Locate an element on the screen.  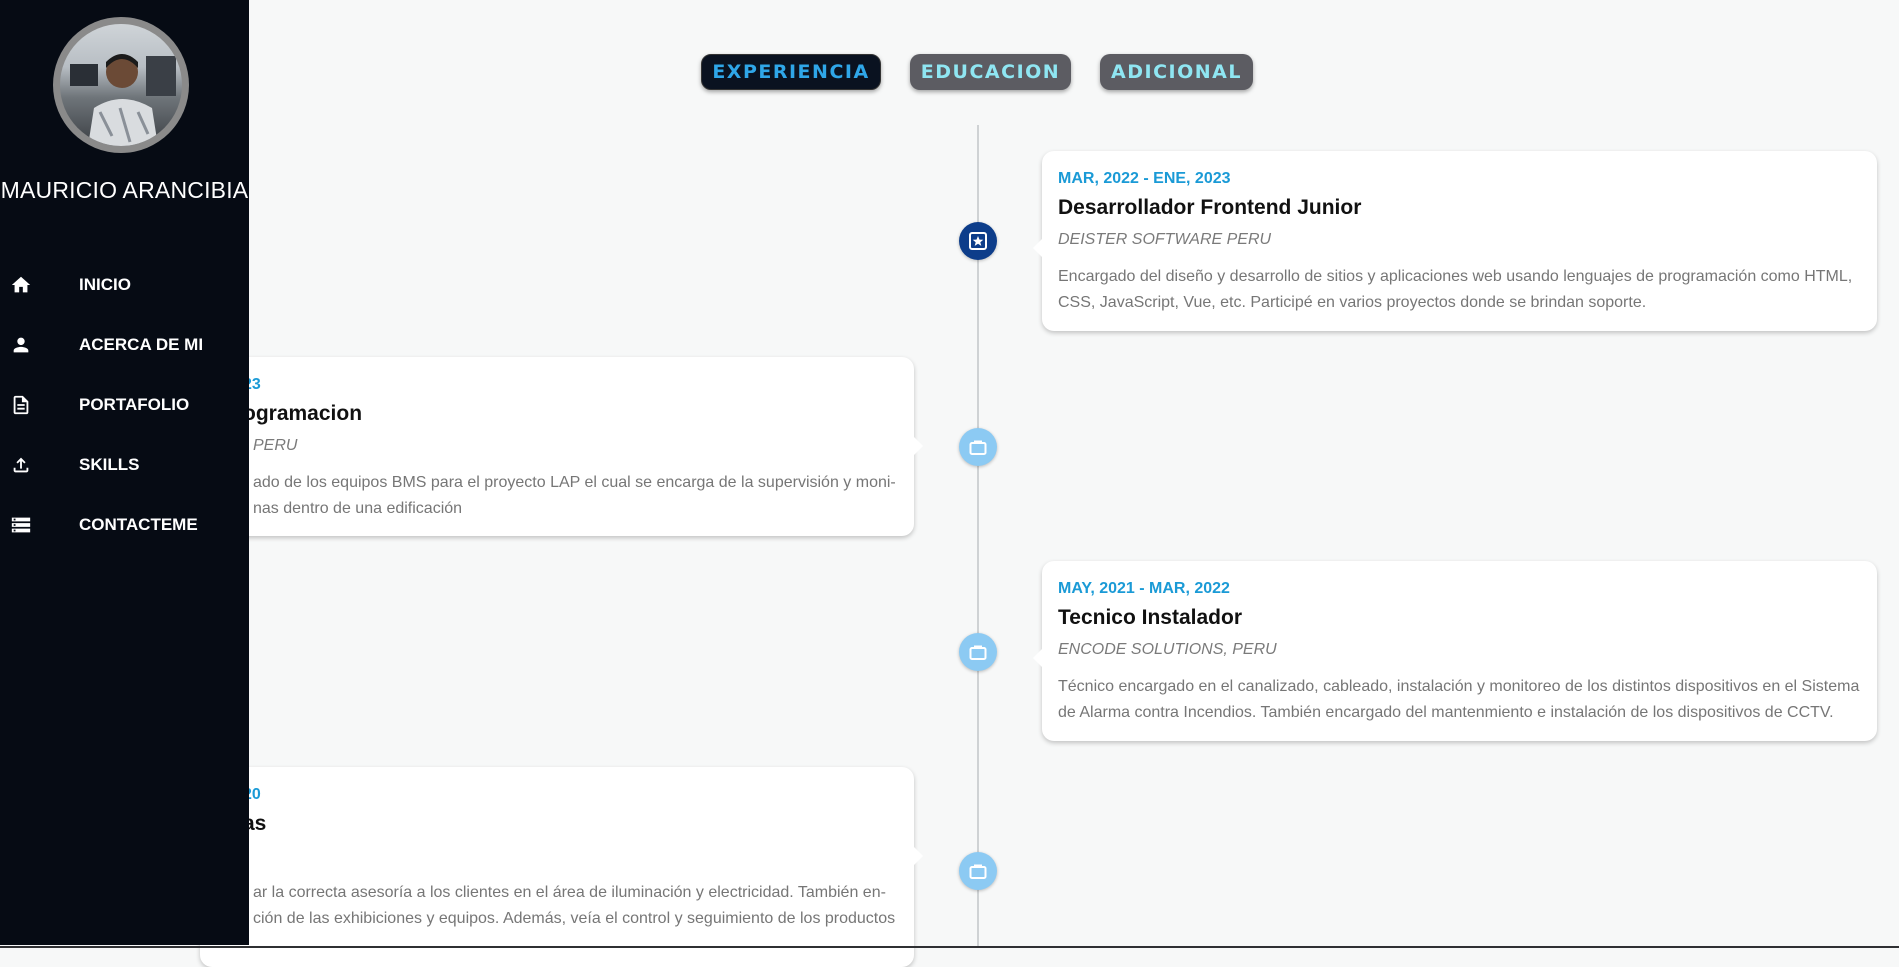
sidebar-item-contacteme: CONTACTEME is located at coordinates (124, 524).